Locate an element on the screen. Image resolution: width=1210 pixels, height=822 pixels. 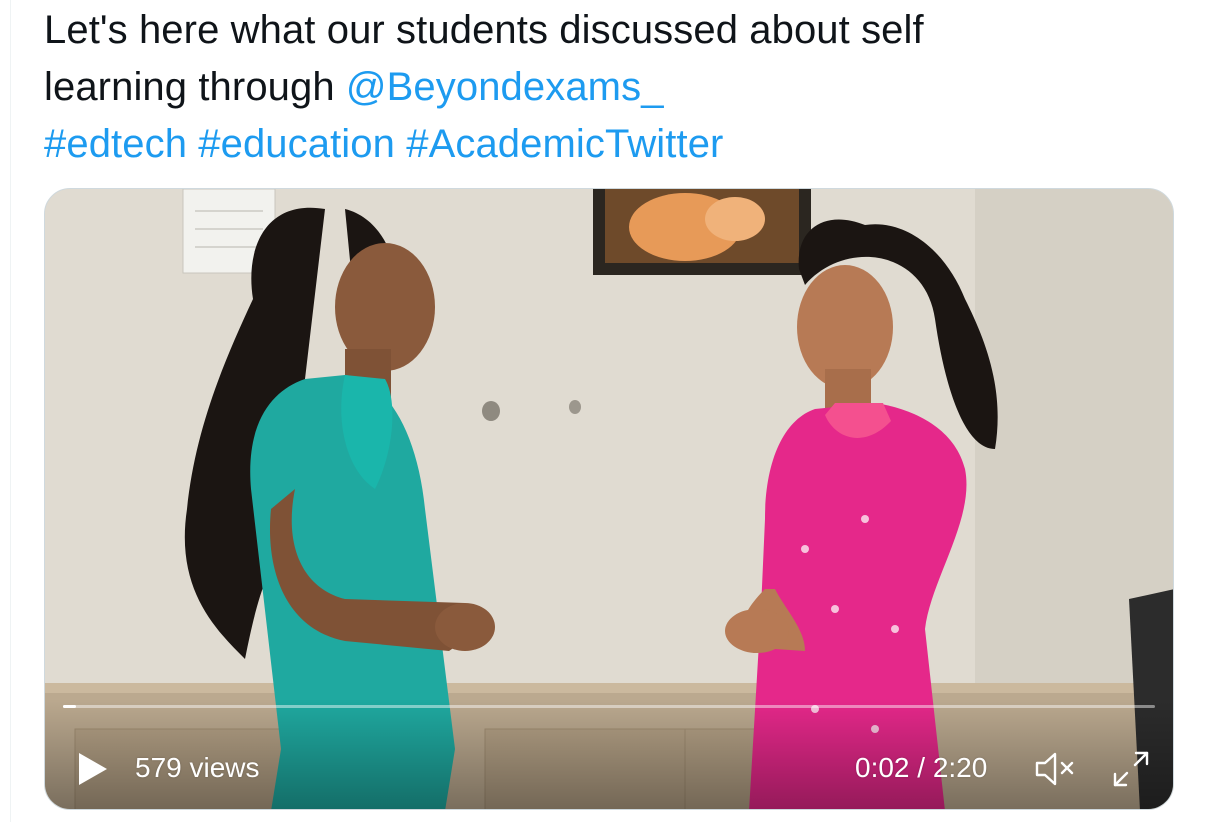
volume-muted-icon is located at coordinates (1054, 769).